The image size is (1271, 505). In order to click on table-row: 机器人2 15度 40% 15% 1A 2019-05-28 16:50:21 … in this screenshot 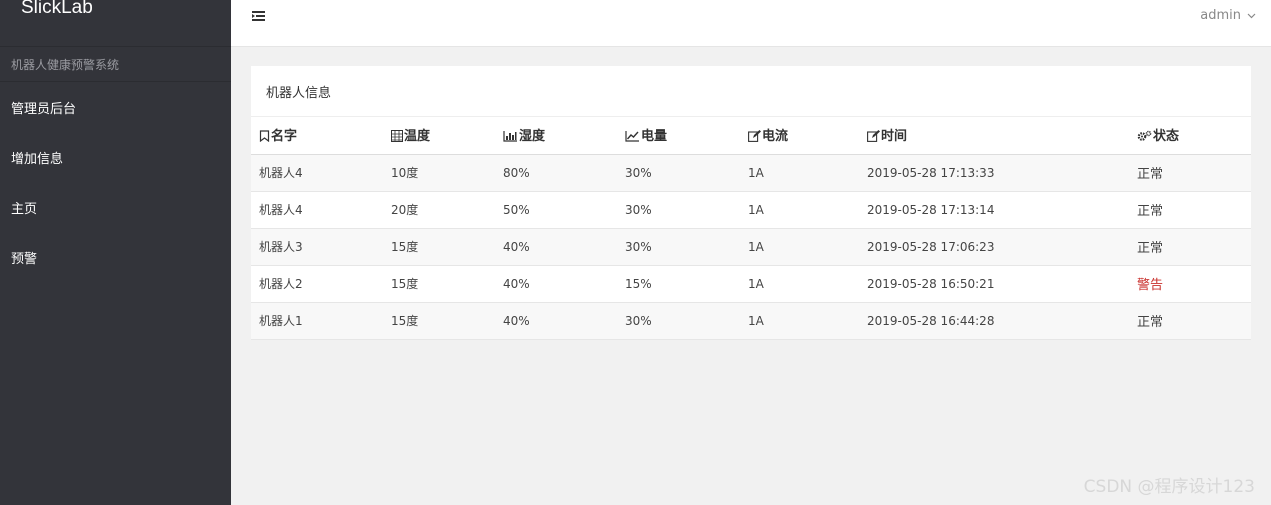, I will do `click(751, 284)`.